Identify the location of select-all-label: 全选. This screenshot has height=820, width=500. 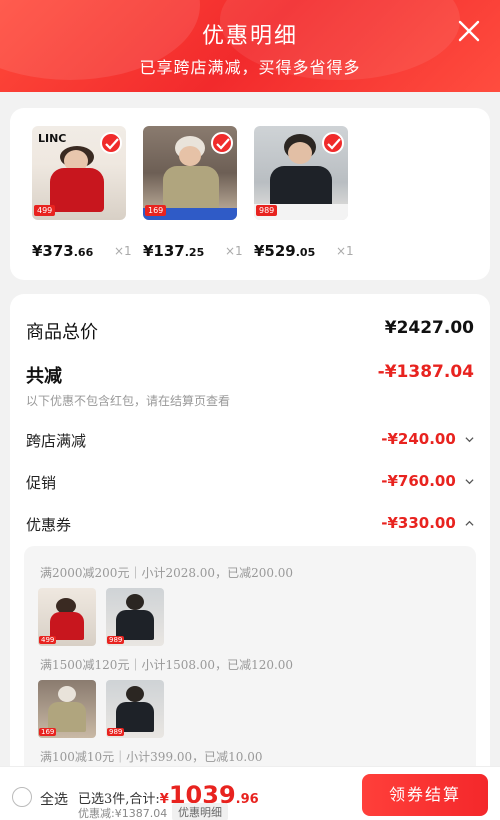
(54, 799).